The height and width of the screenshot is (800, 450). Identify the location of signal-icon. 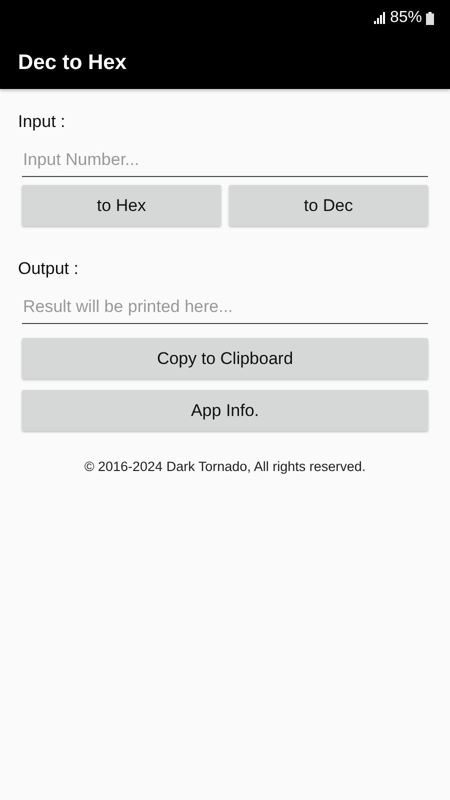
(380, 18).